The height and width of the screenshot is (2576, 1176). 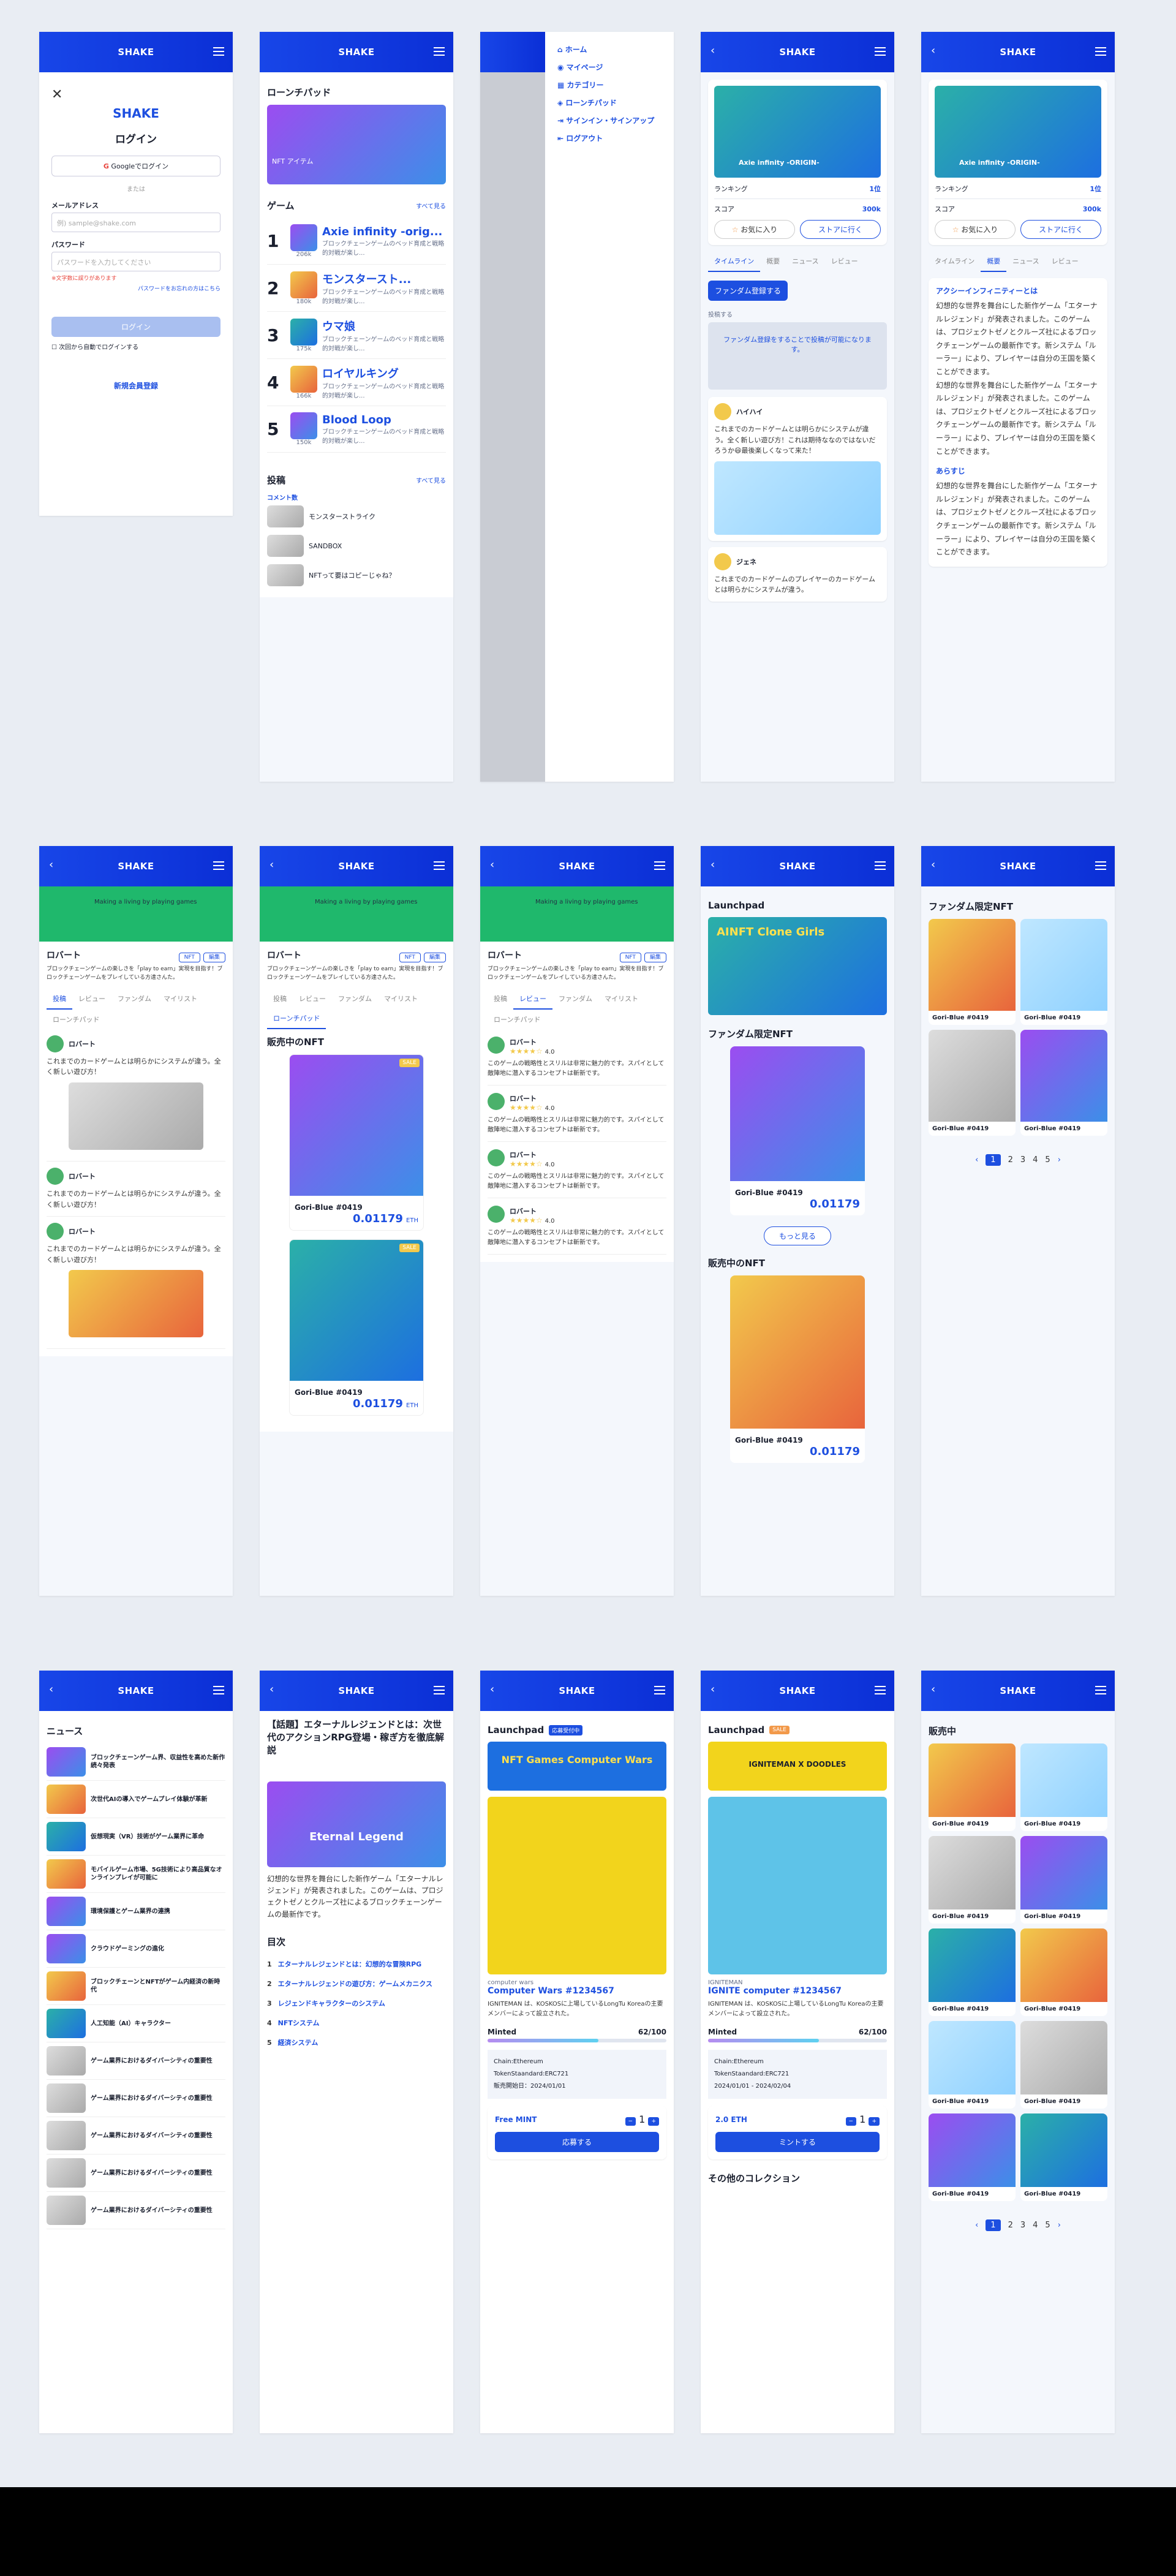 What do you see at coordinates (136, 327) in the screenshot?
I see `login-button: ログイン` at bounding box center [136, 327].